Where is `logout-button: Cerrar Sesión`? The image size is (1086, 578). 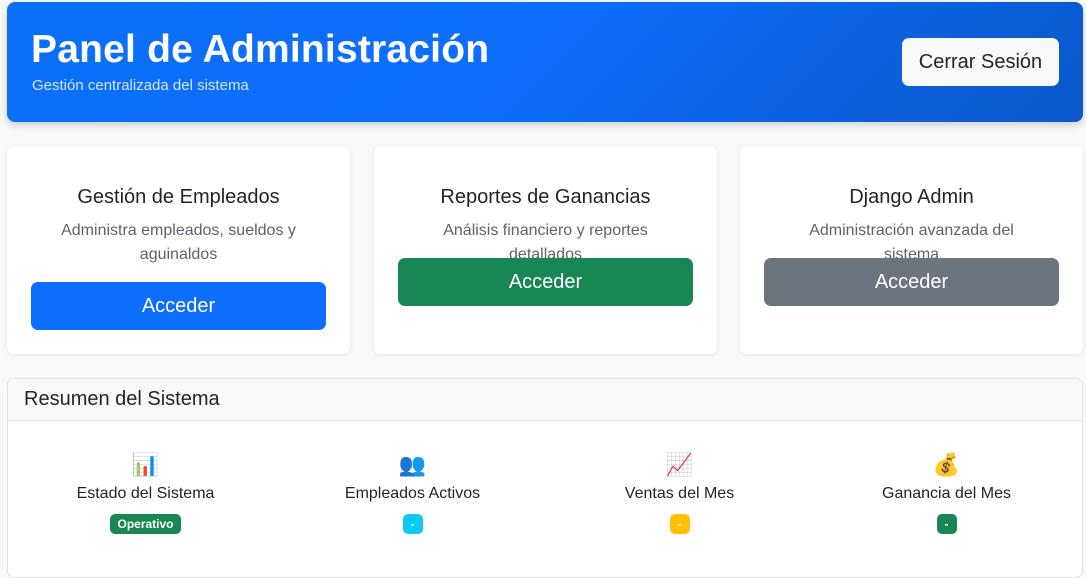
logout-button: Cerrar Sesión is located at coordinates (980, 62).